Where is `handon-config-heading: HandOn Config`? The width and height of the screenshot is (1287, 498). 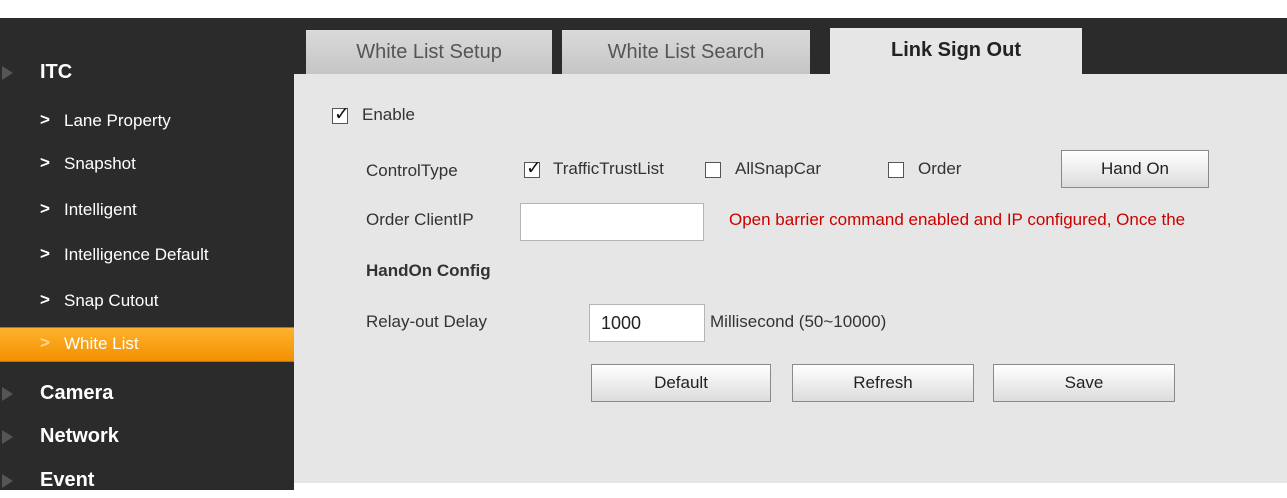
handon-config-heading: HandOn Config is located at coordinates (428, 270).